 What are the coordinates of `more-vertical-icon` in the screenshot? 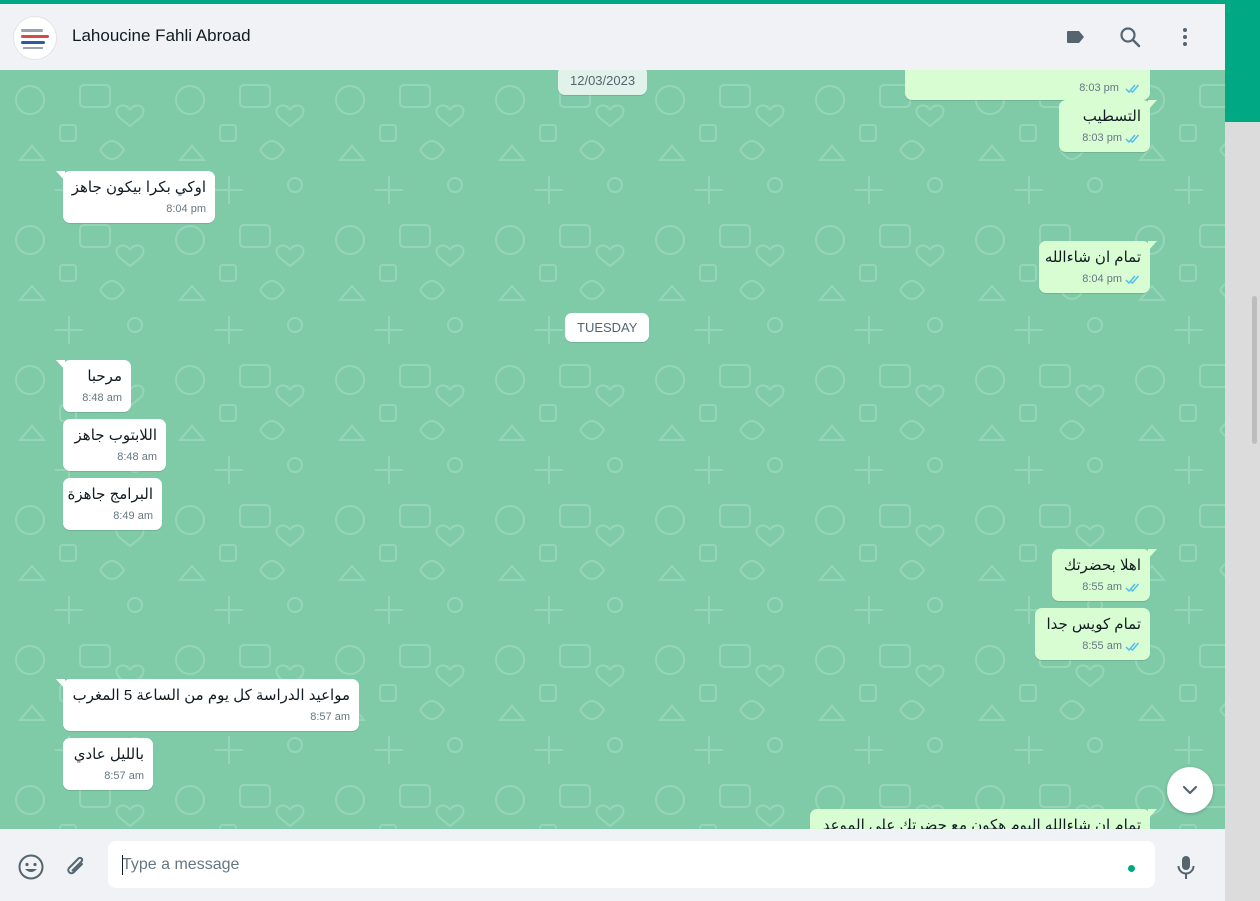 It's located at (1185, 37).